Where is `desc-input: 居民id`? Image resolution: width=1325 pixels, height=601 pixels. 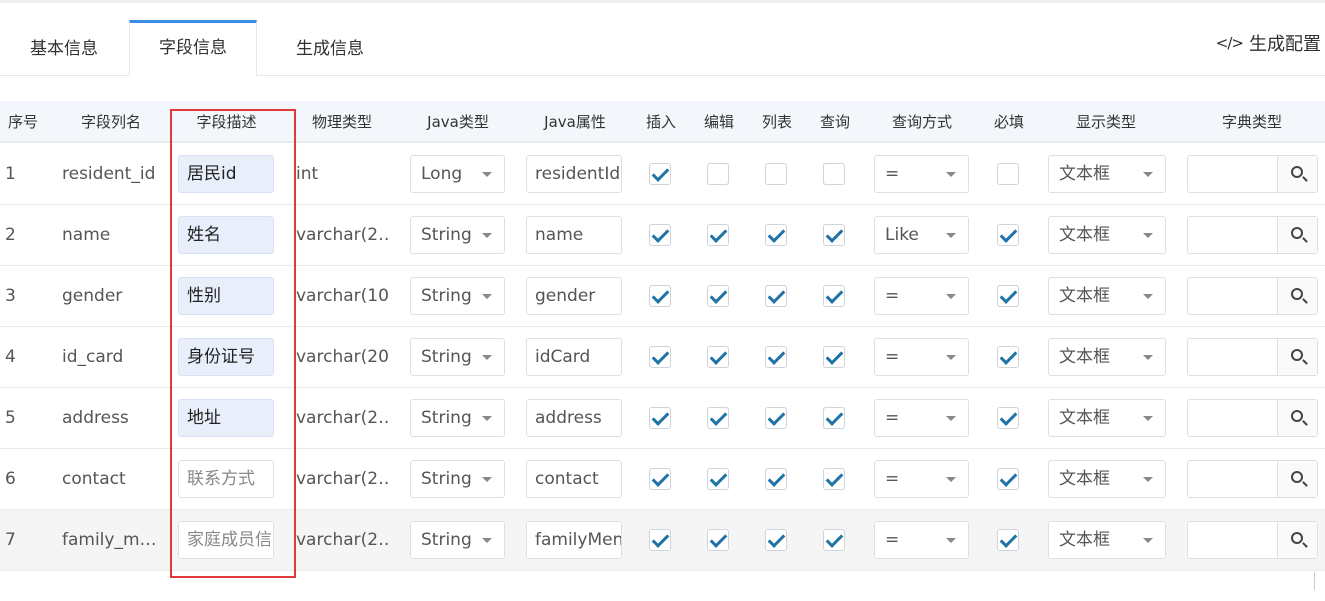 desc-input: 居民id is located at coordinates (226, 174).